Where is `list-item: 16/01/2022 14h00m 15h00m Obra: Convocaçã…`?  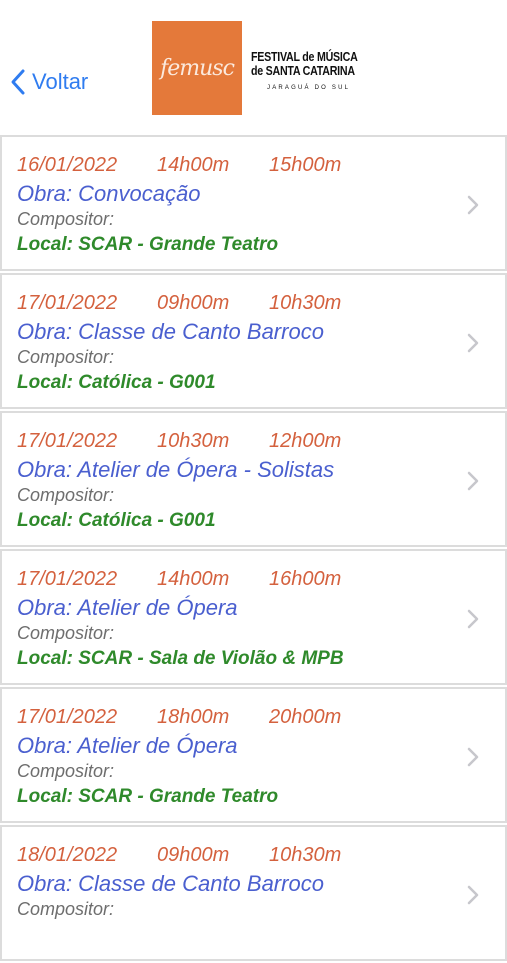 list-item: 16/01/2022 14h00m 15h00m Obra: Convocaçã… is located at coordinates (253, 203).